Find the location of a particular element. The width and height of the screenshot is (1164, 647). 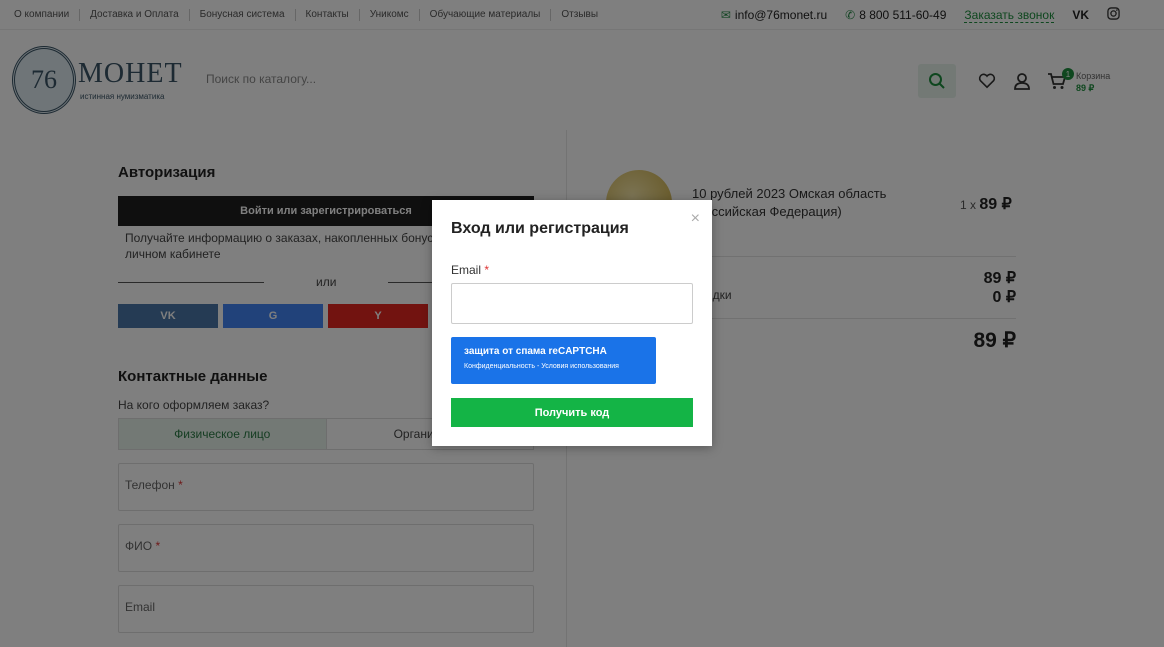

email-label: Email * is located at coordinates (470, 270).